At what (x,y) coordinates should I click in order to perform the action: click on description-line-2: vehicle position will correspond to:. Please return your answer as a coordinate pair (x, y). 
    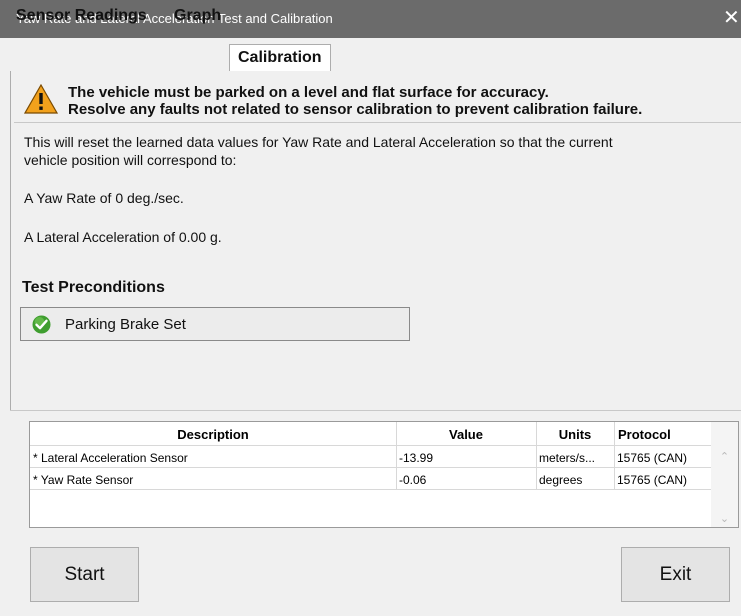
    Looking at the image, I should click on (130, 160).